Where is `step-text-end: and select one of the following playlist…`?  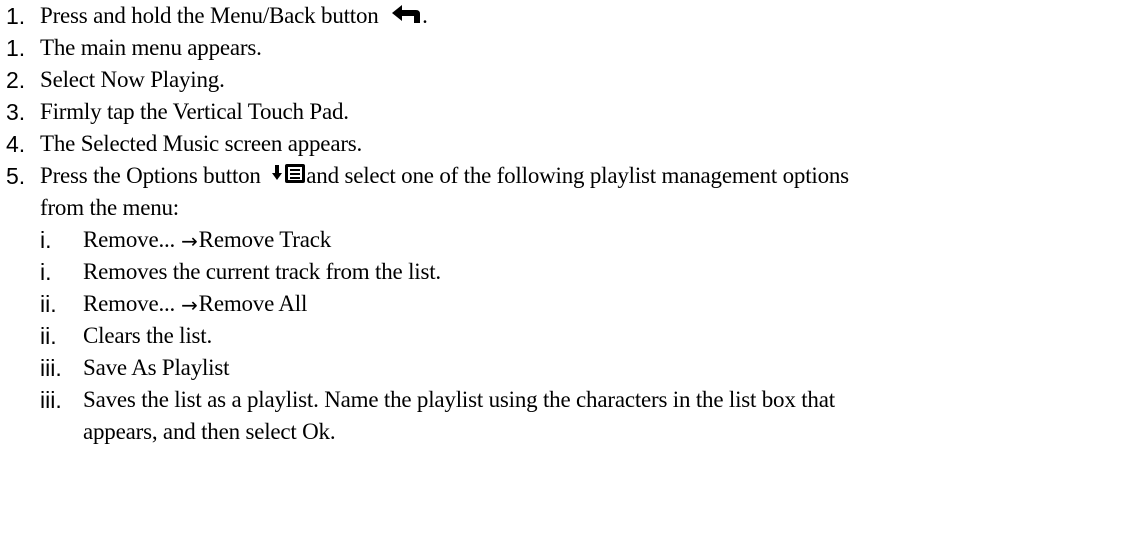 step-text-end: and select one of the following playlist… is located at coordinates (577, 175).